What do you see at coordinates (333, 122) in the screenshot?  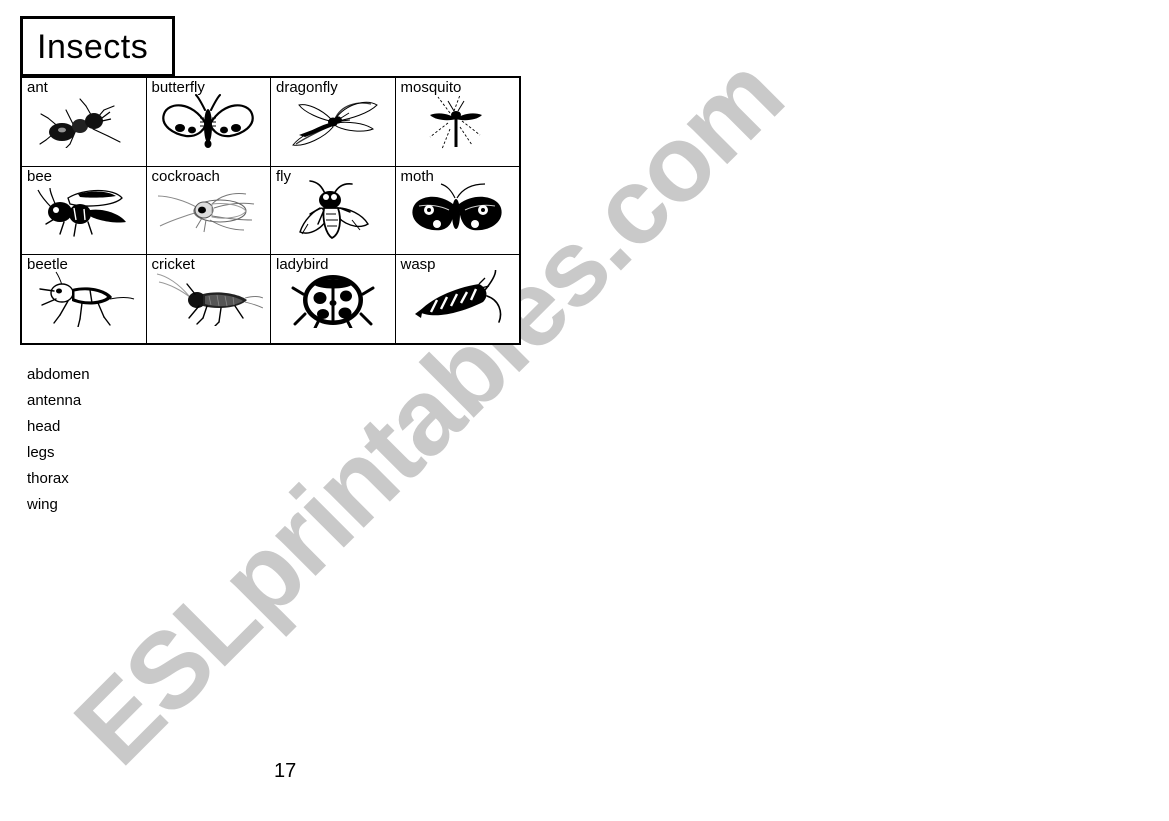 I see `picture-cell-dragonfly: dragonfly` at bounding box center [333, 122].